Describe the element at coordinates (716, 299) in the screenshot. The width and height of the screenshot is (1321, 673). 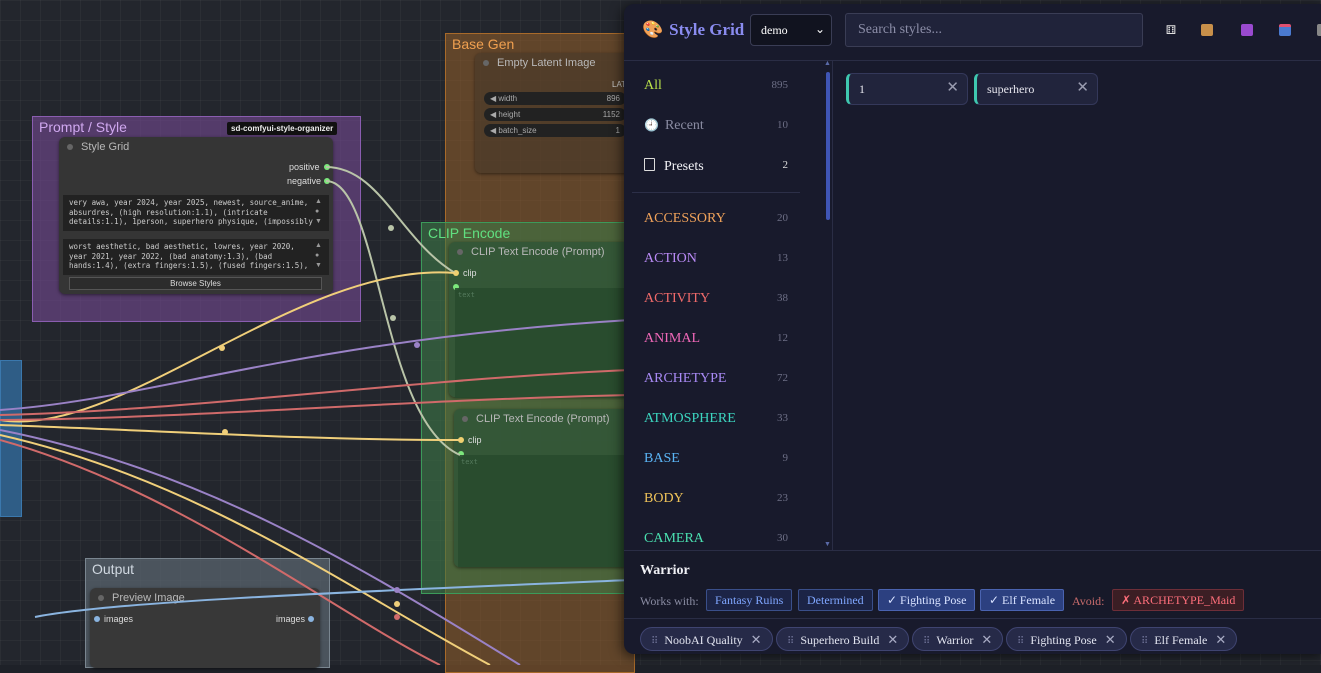
I see `sidebar-item-activity: ACTIVITY 38` at that location.